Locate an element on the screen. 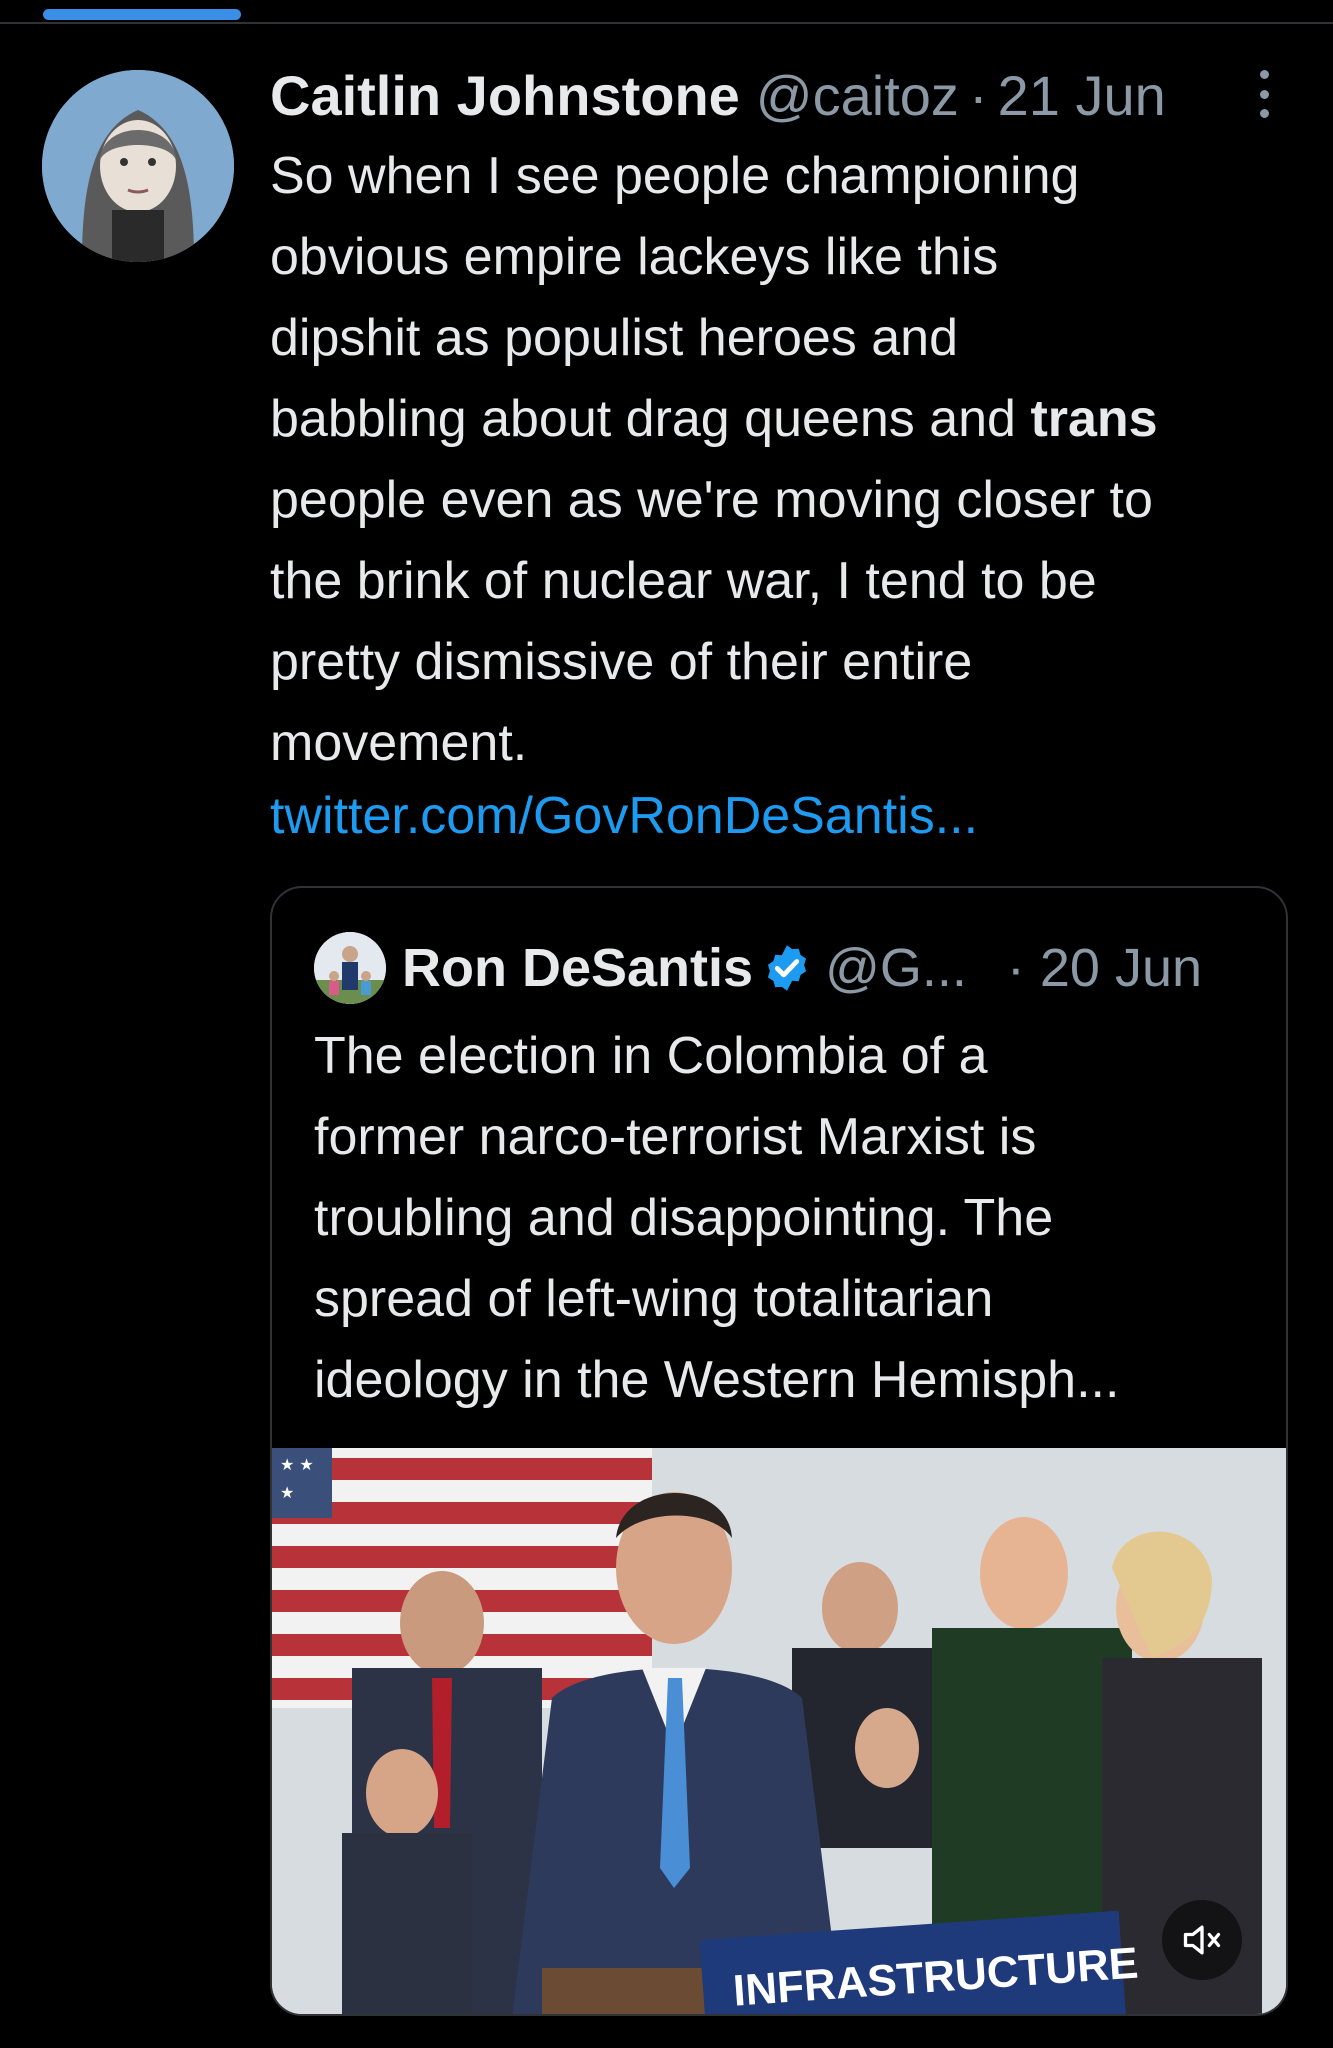  more-vertical-icon is located at coordinates (1264, 94).